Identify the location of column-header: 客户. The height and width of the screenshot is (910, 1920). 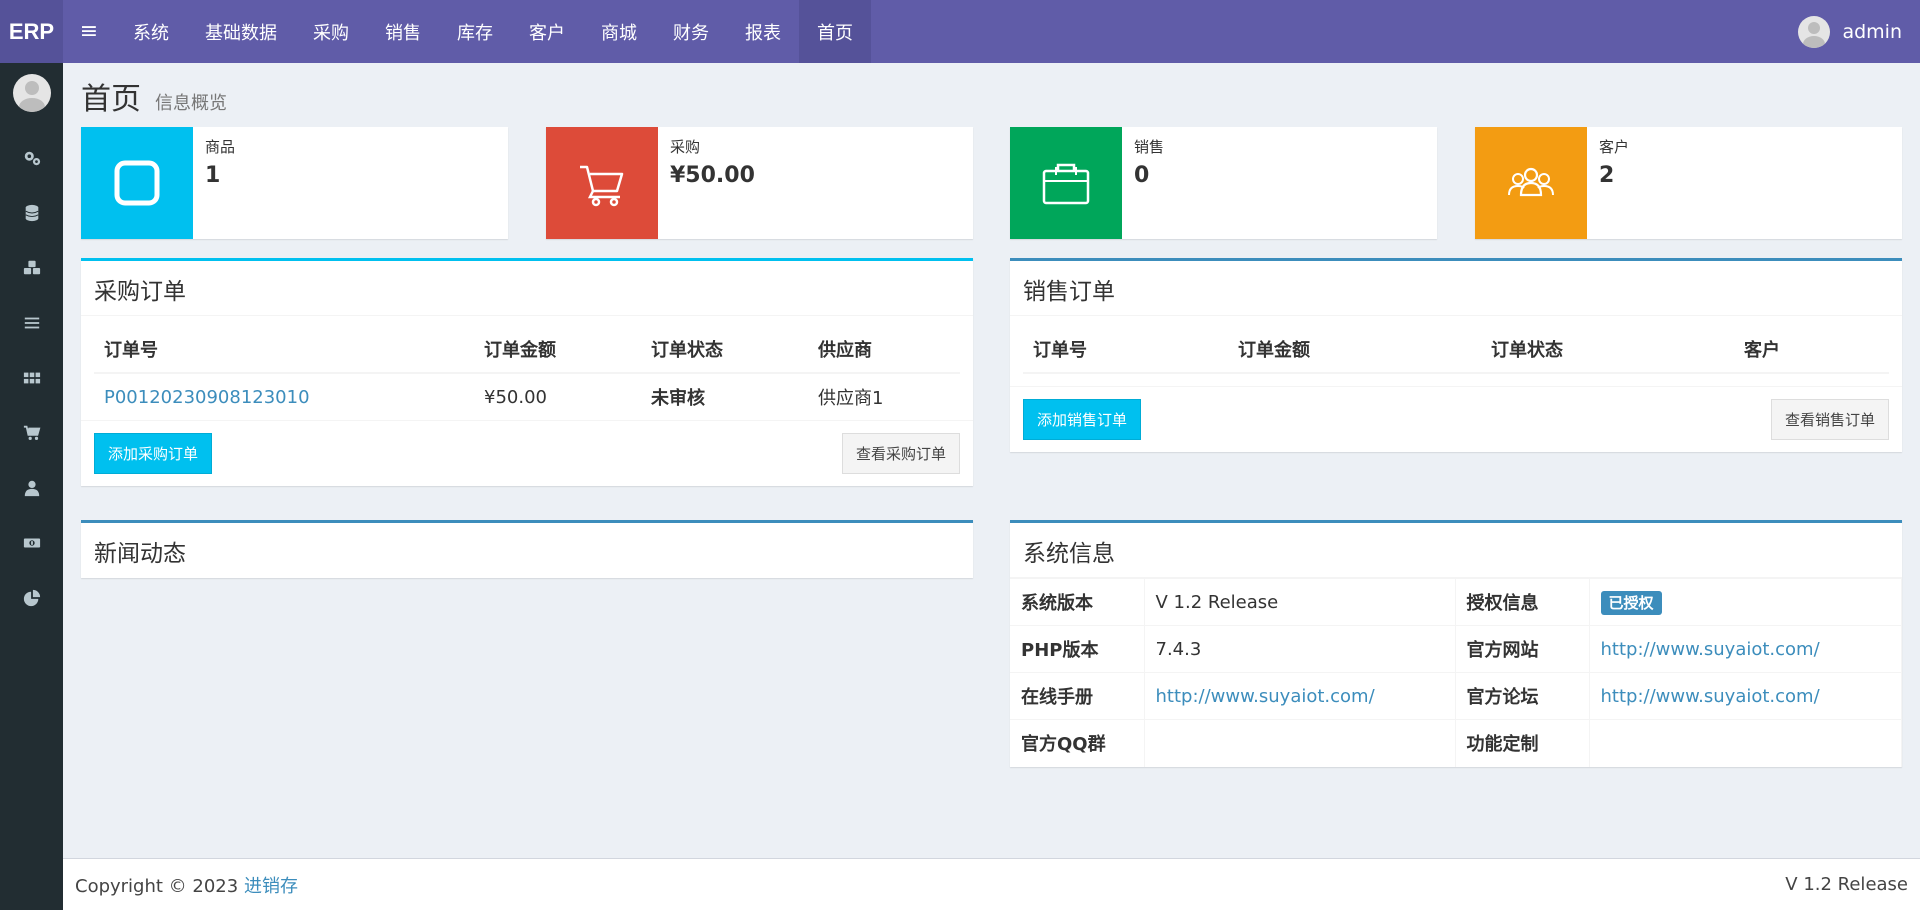
(1811, 350).